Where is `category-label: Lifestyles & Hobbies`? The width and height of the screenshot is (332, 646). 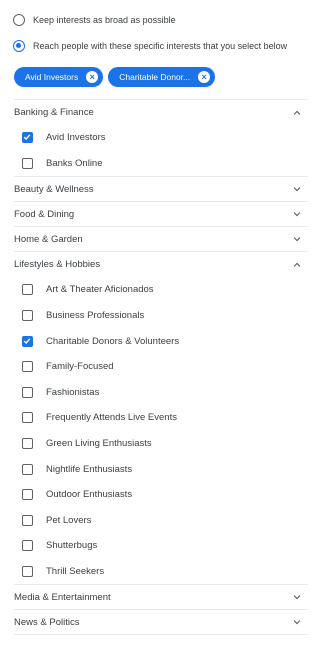 category-label: Lifestyles & Hobbies is located at coordinates (57, 265).